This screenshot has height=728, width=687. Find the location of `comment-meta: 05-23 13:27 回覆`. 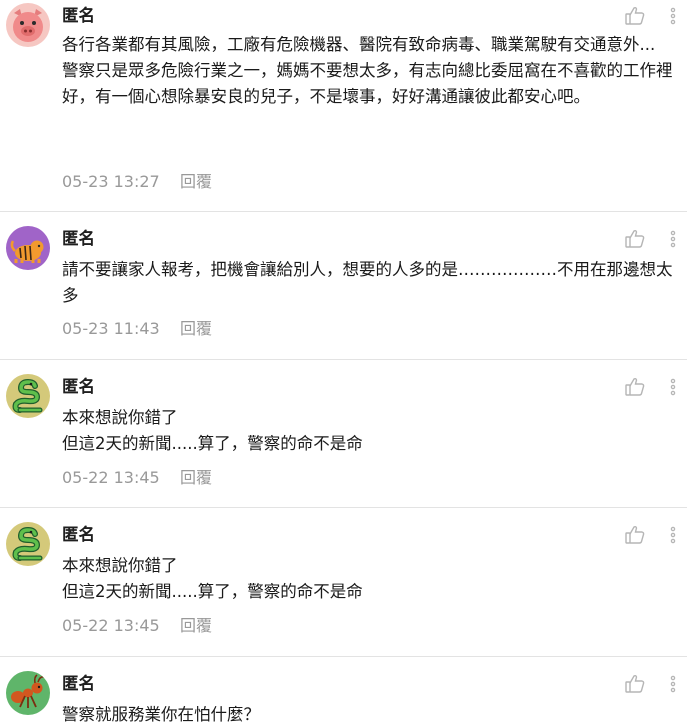

comment-meta: 05-23 13:27 回覆 is located at coordinates (137, 182).